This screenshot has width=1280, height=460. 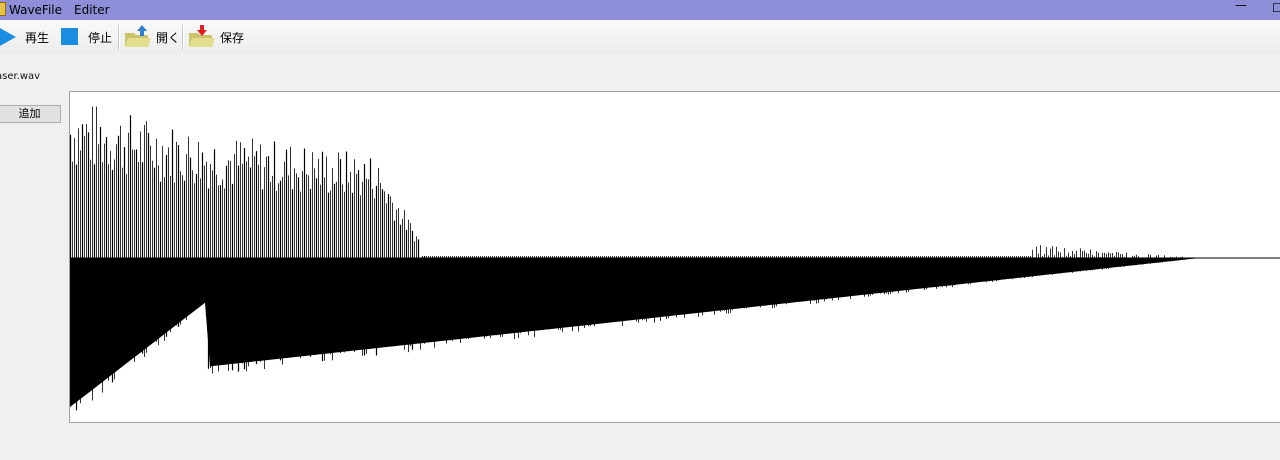 What do you see at coordinates (168, 37) in the screenshot?
I see `open-label: 開く` at bounding box center [168, 37].